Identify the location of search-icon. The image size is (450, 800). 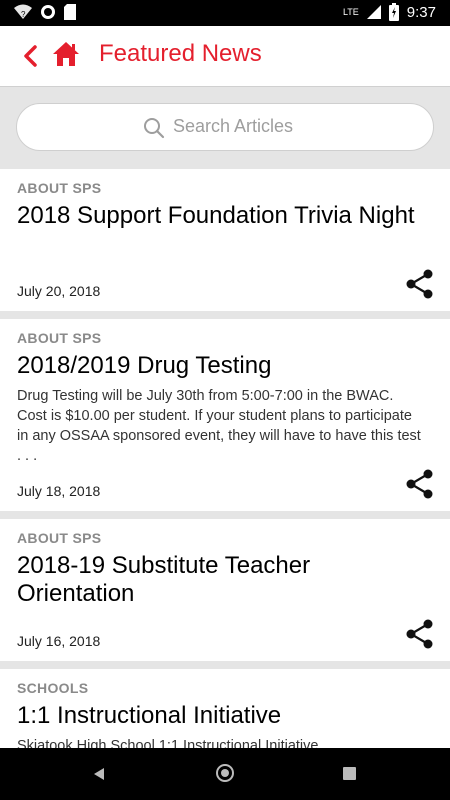
(154, 128).